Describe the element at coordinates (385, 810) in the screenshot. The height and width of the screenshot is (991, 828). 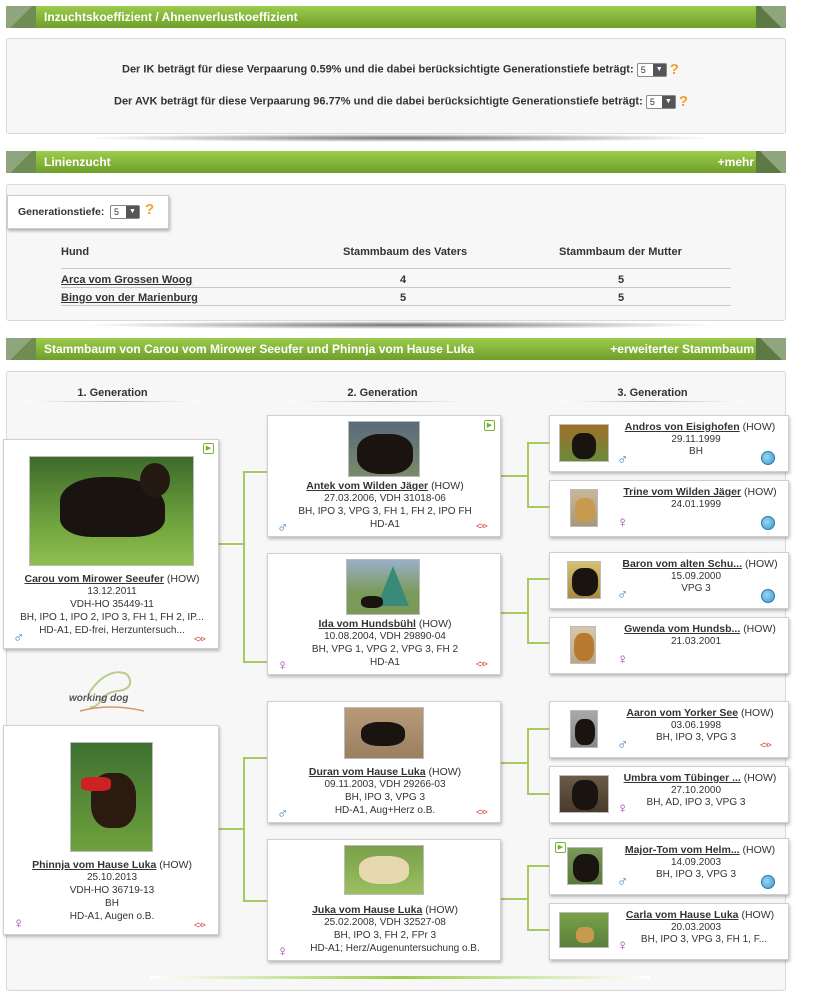
I see `dog-info-line: HD-A1, Aug+Herz o.B.` at that location.